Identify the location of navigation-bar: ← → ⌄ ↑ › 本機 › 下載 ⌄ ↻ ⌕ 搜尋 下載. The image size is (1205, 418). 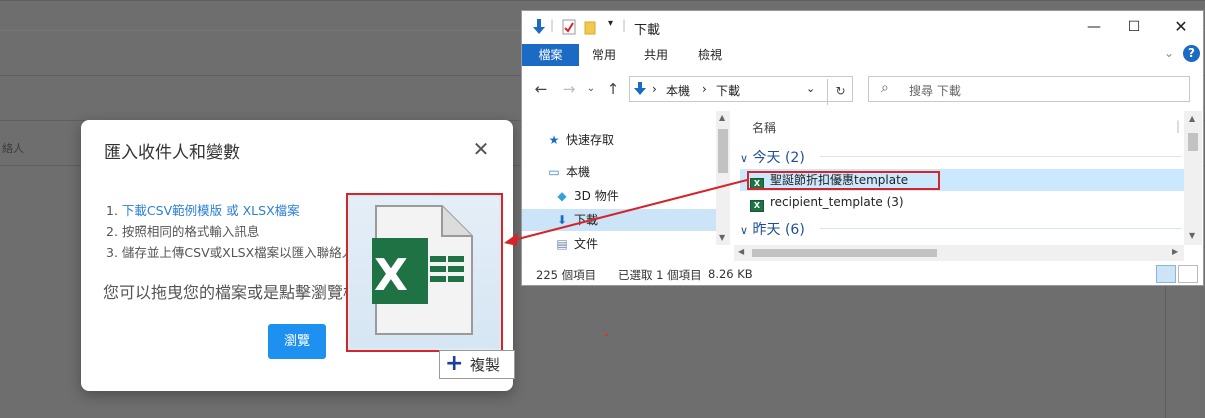
(862, 89).